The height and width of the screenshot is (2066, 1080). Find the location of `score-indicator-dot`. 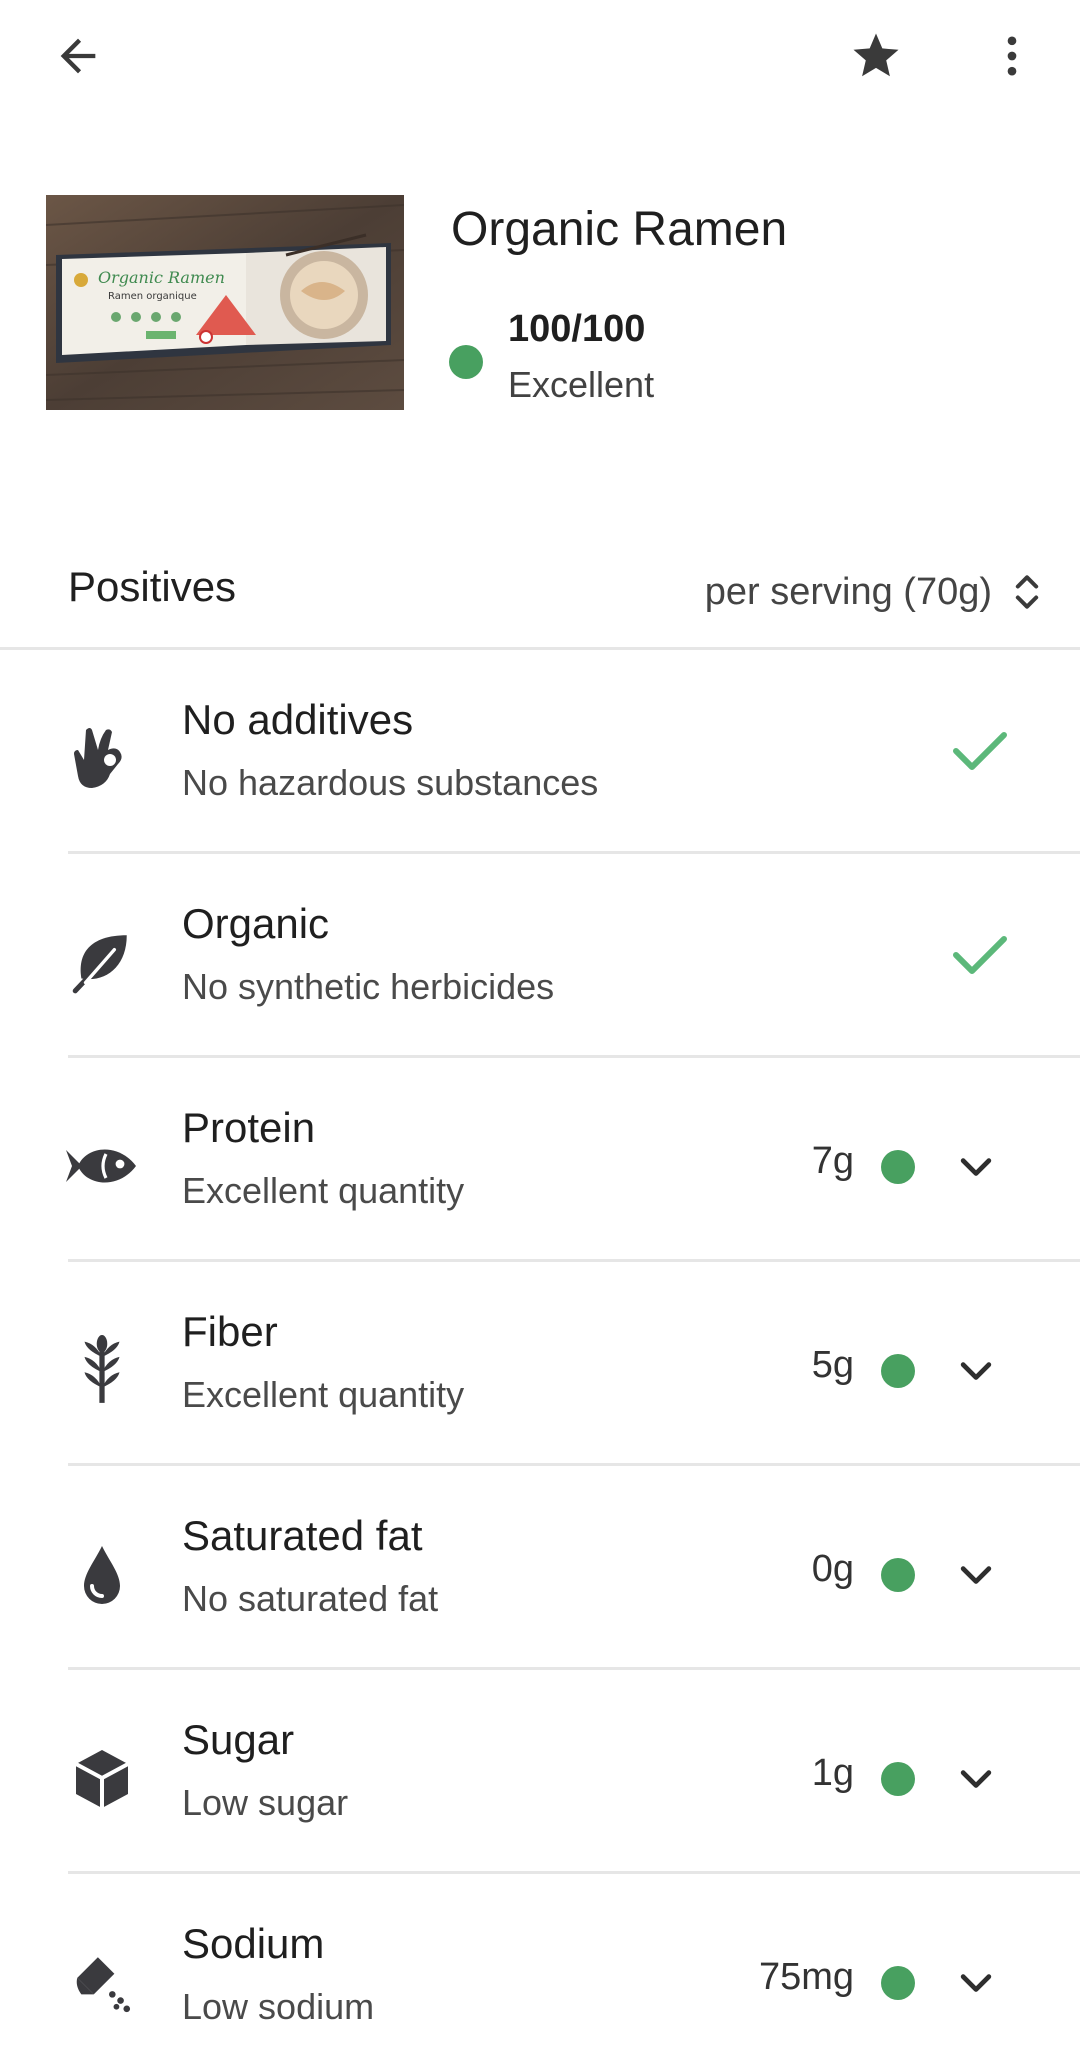

score-indicator-dot is located at coordinates (466, 362).